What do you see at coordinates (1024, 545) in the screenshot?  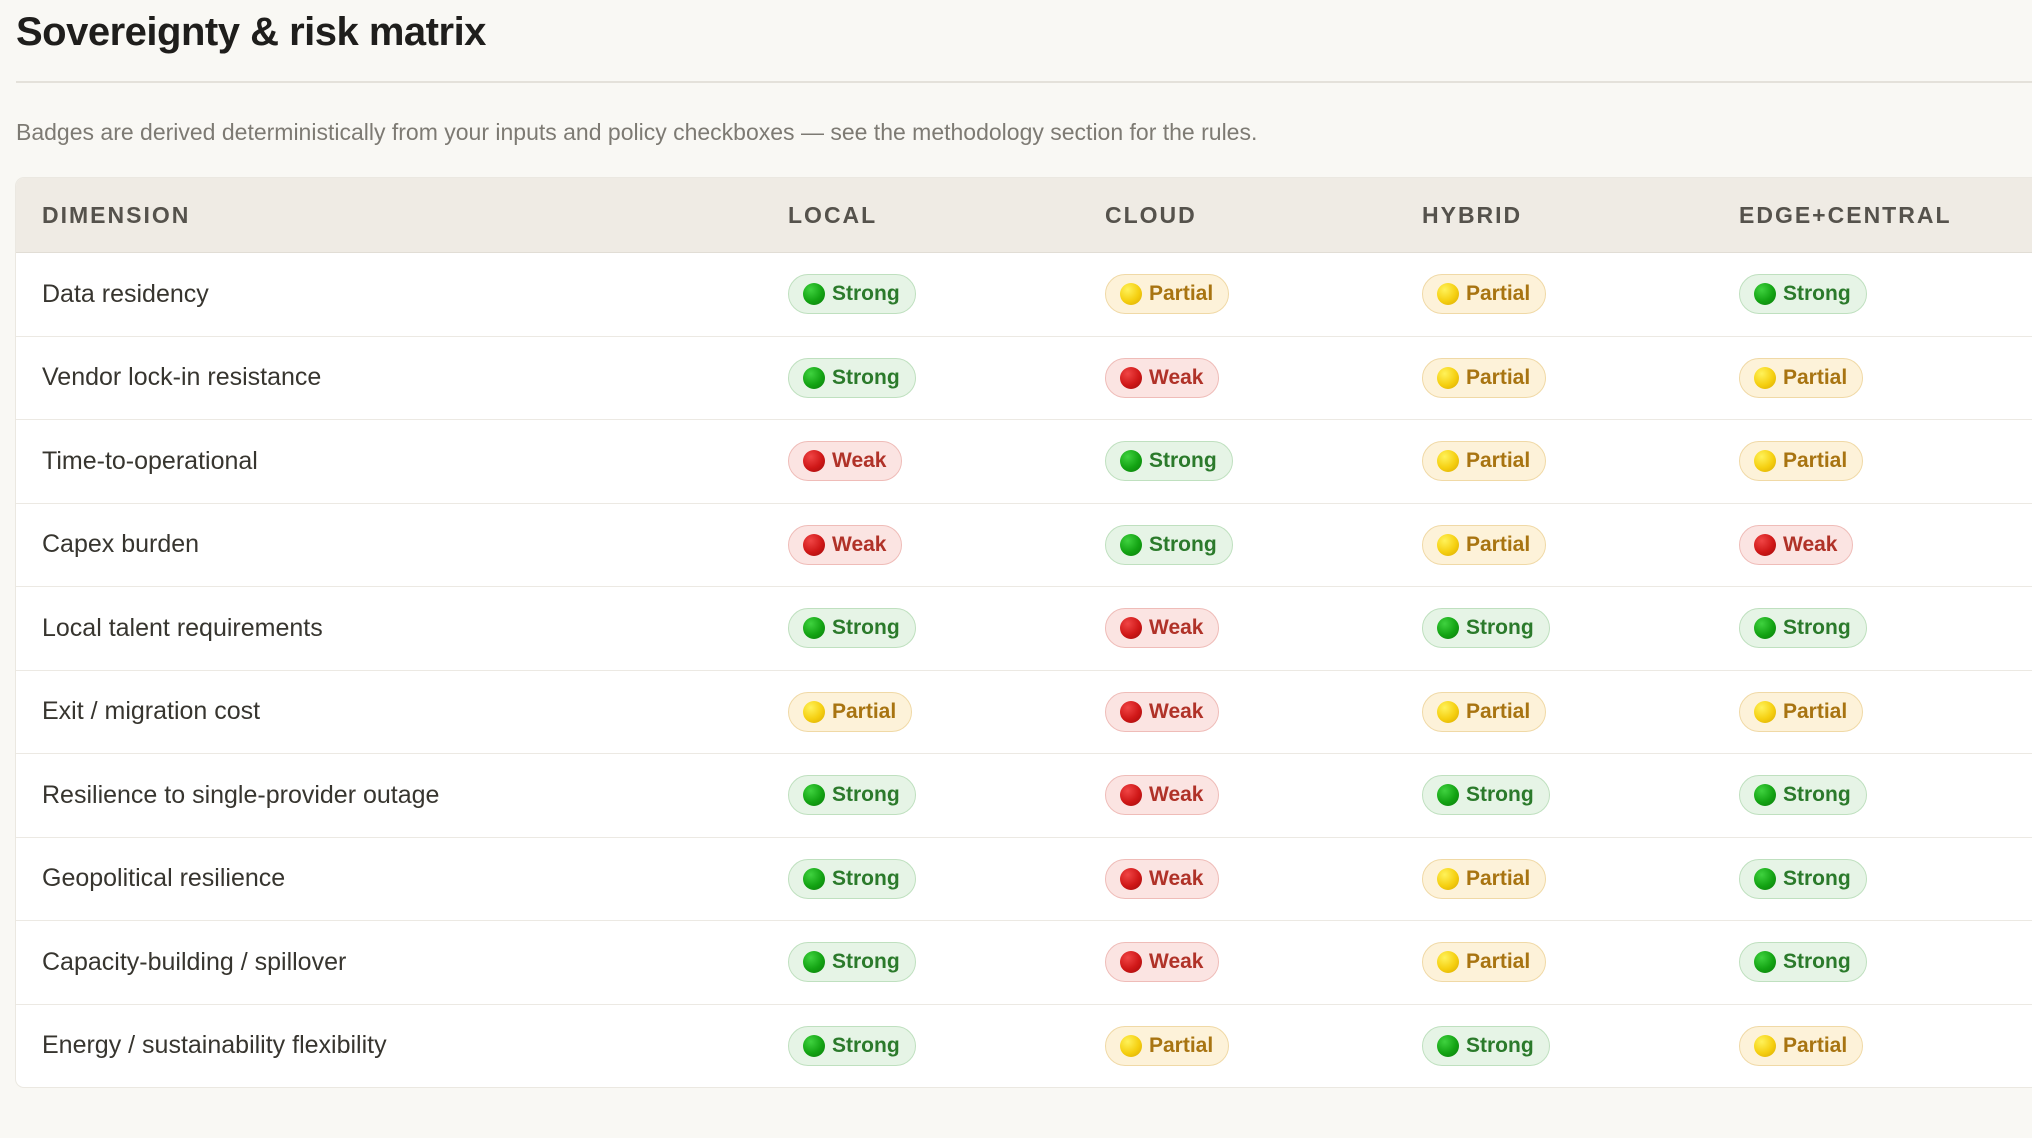 I see `table-row: Capex burden Weak Strong Partial Weak` at bounding box center [1024, 545].